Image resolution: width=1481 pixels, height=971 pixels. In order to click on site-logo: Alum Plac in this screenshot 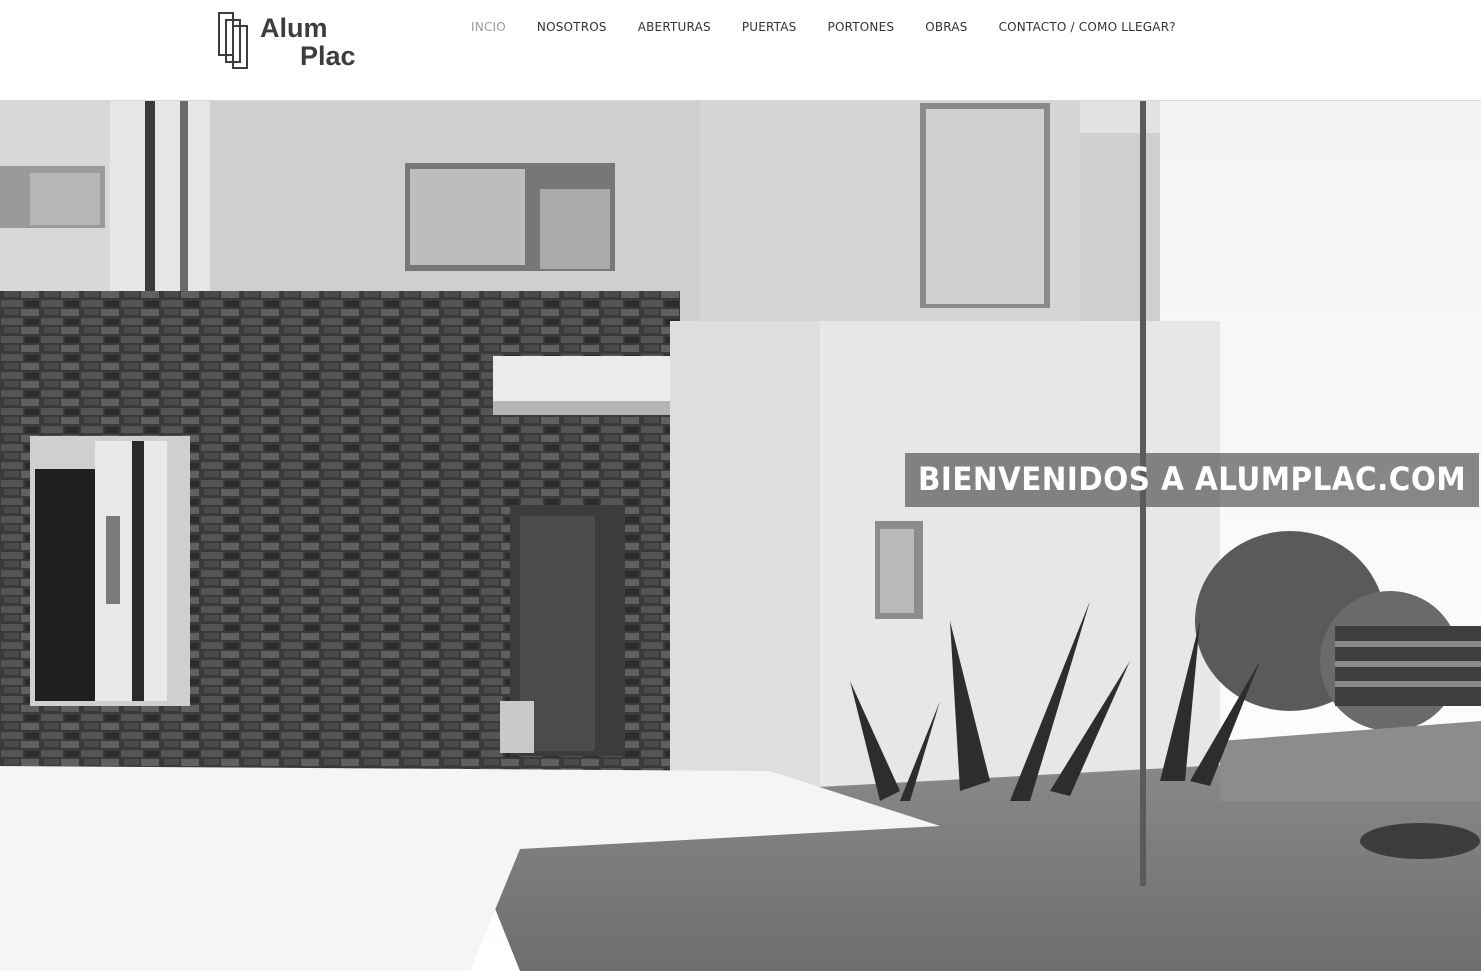, I will do `click(303, 42)`.